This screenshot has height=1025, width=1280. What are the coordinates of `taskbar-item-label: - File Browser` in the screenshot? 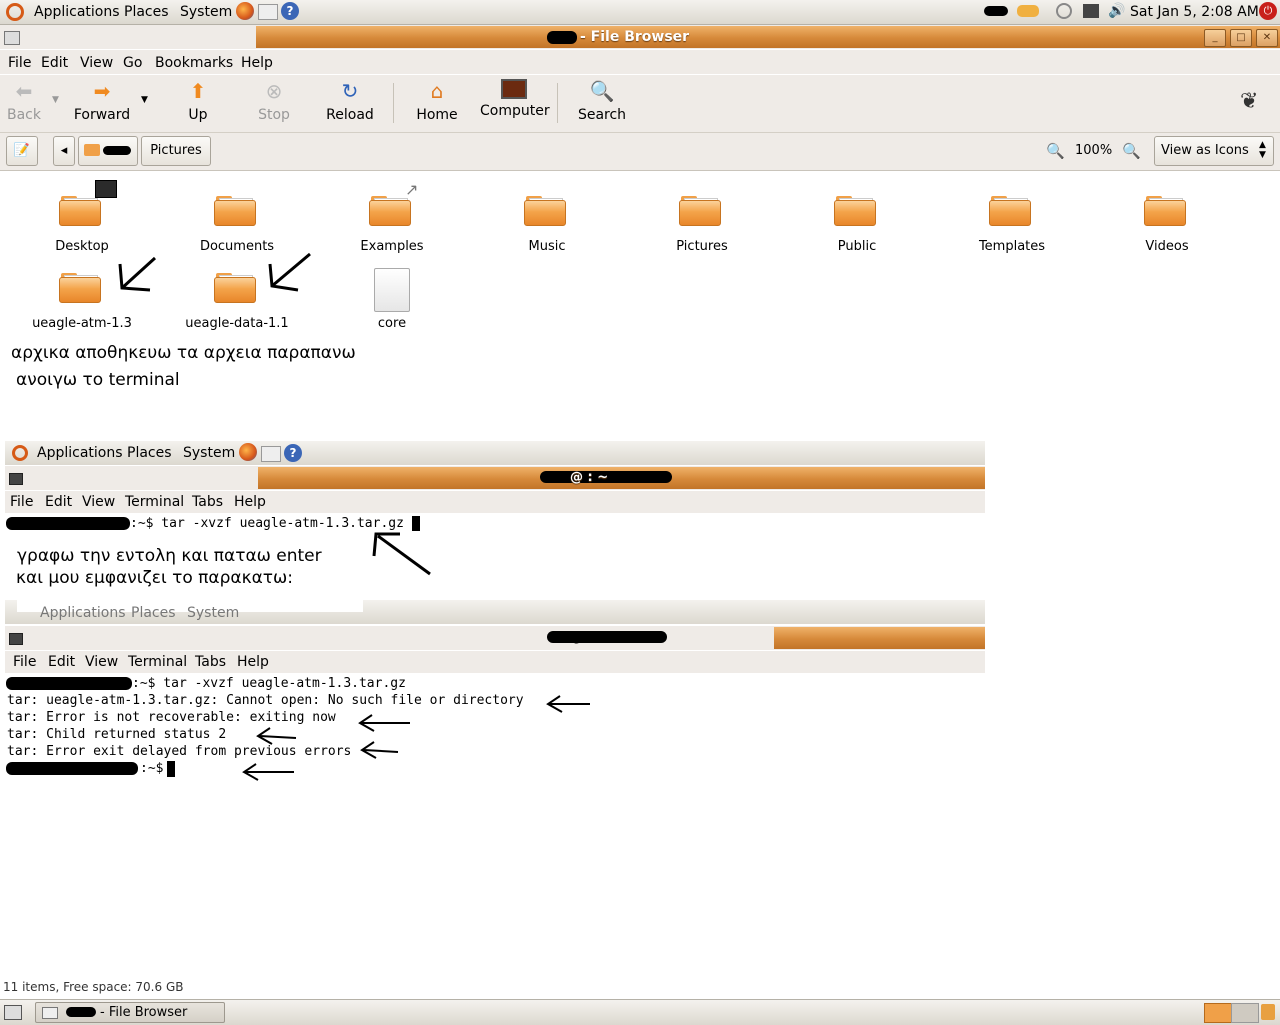 It's located at (144, 1012).